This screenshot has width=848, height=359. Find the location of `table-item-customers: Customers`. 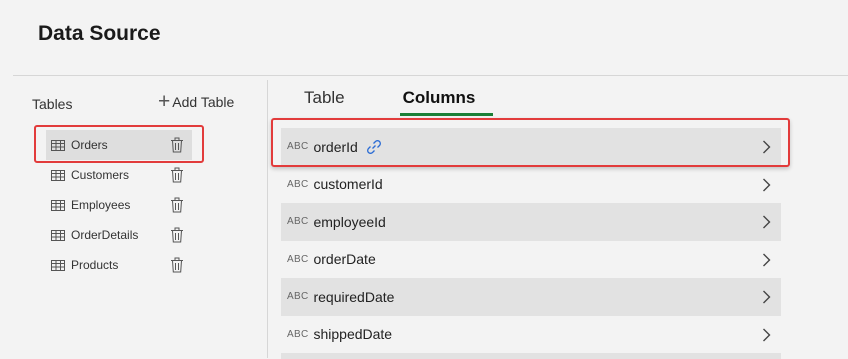

table-item-customers: Customers is located at coordinates (119, 175).